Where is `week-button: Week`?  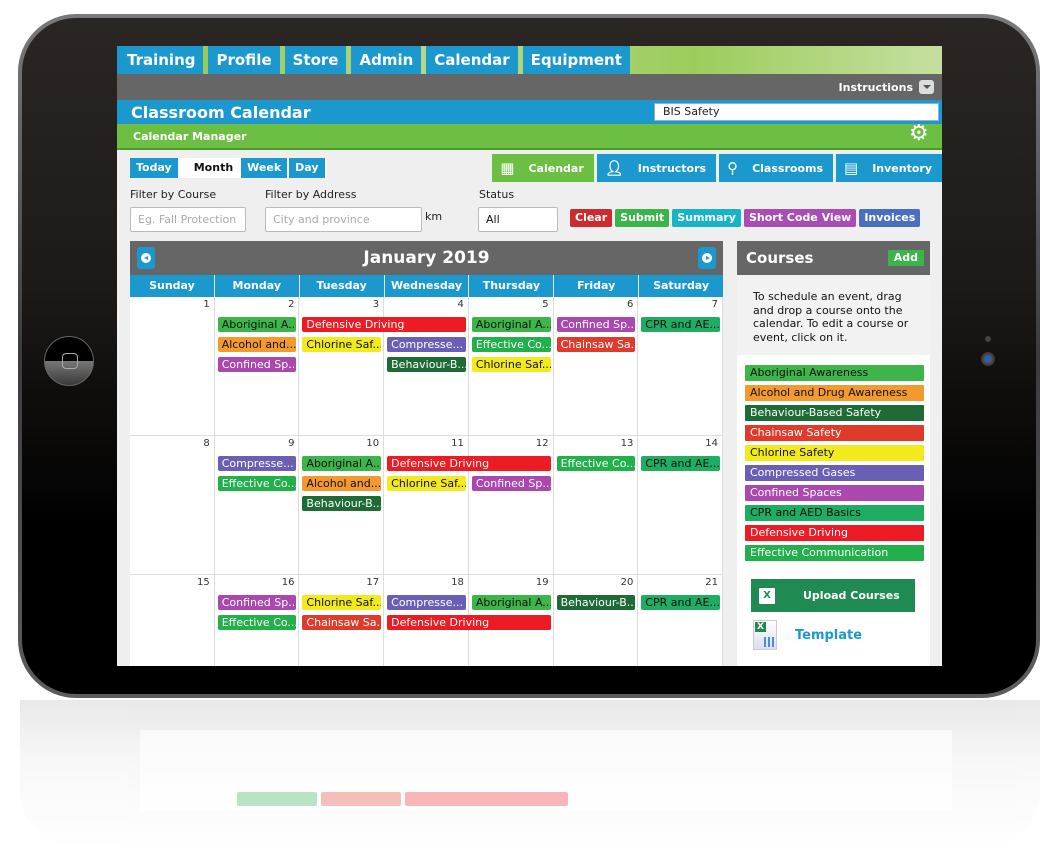
week-button: Week is located at coordinates (264, 168).